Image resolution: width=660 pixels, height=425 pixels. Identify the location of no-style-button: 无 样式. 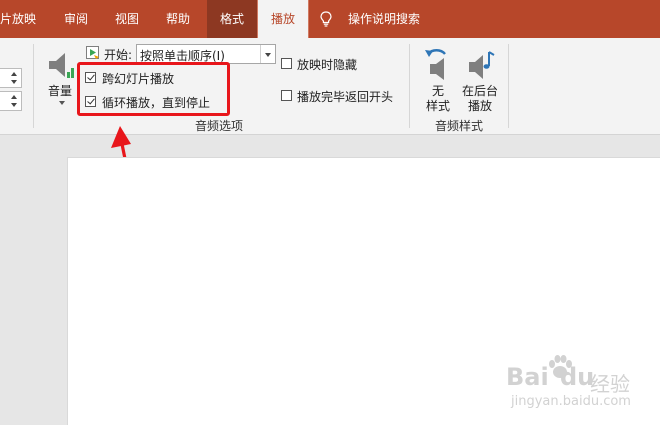
(438, 78).